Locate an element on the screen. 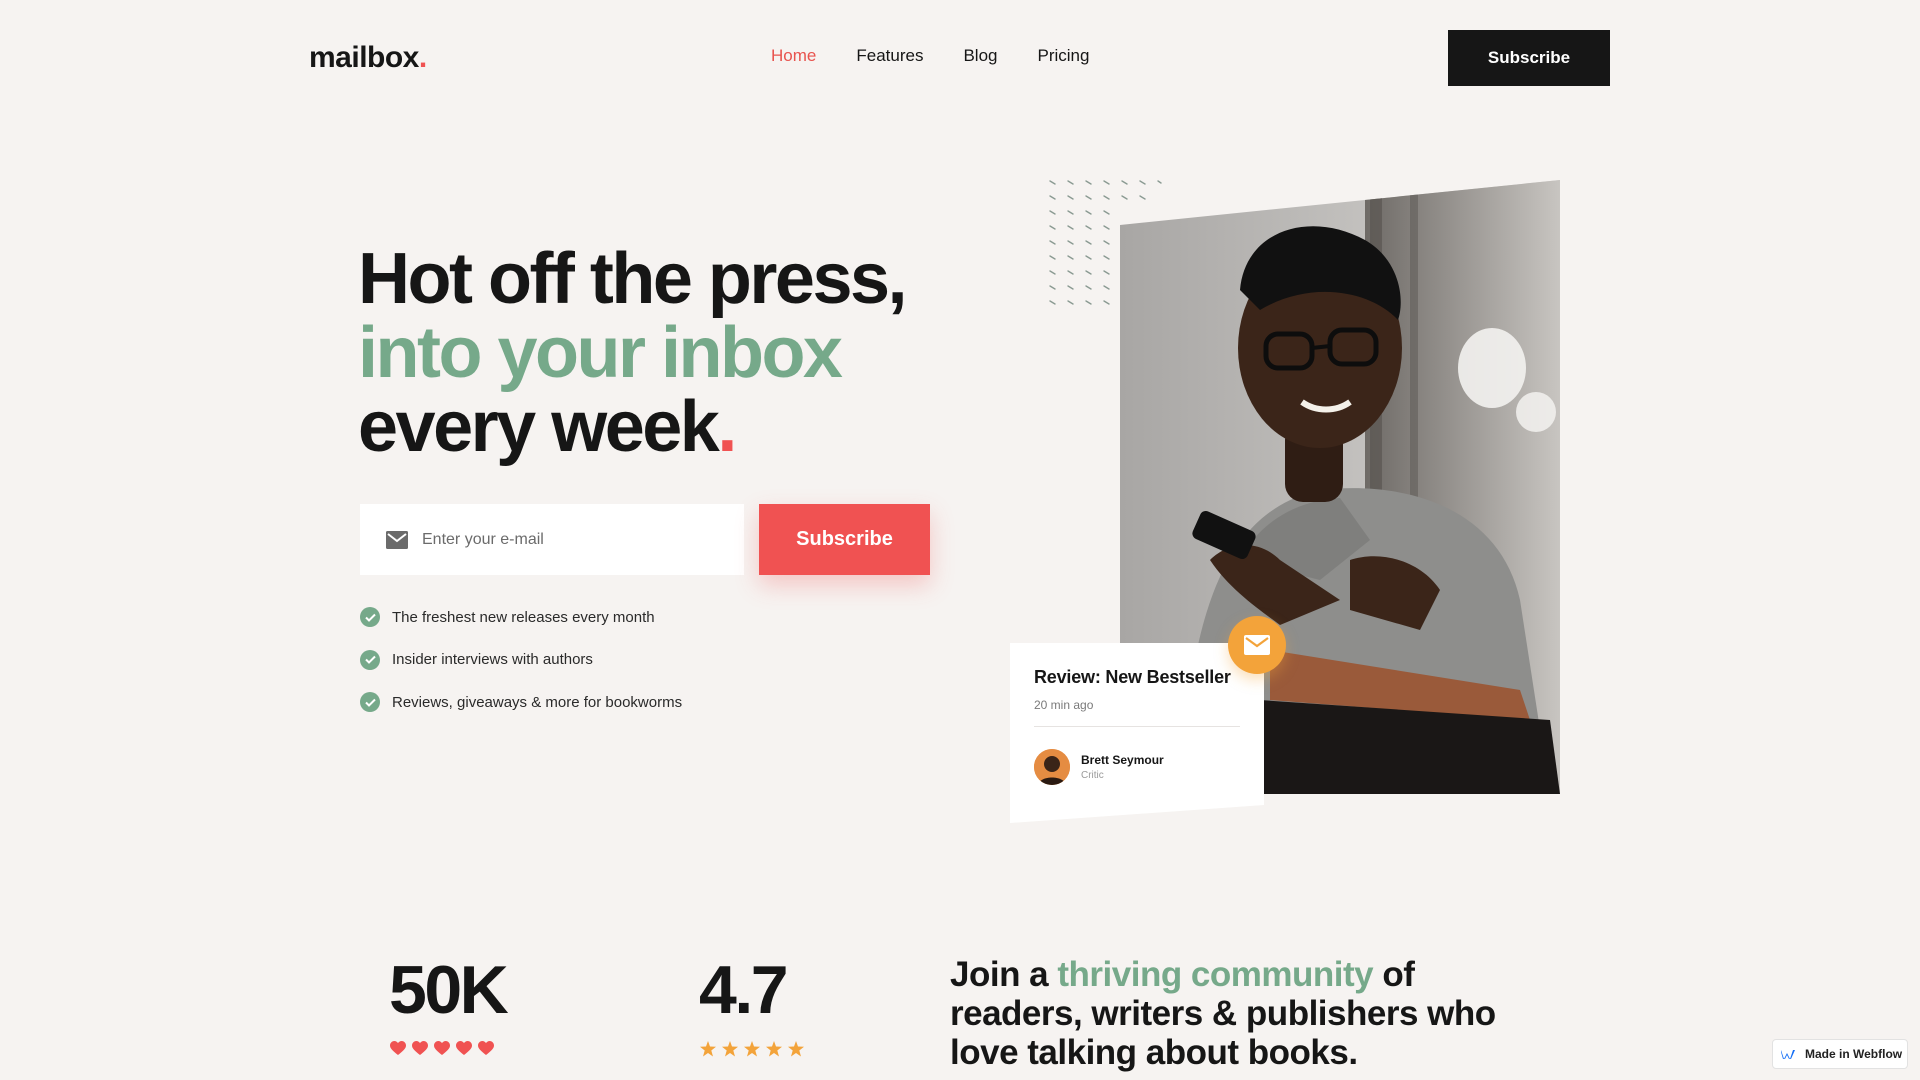 The height and width of the screenshot is (1080, 1920). mail-badge is located at coordinates (1257, 645).